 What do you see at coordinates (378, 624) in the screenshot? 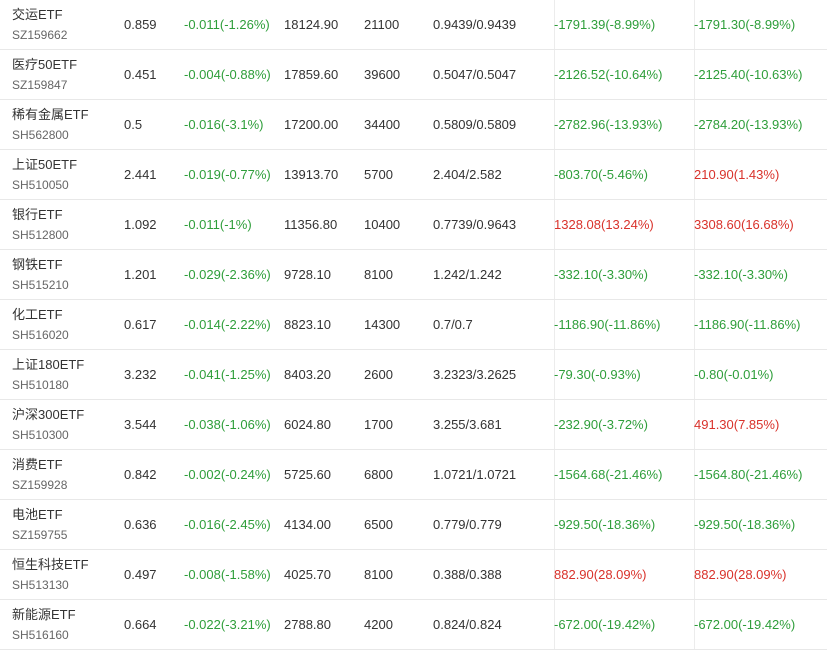
I see `share-count: 4200` at bounding box center [378, 624].